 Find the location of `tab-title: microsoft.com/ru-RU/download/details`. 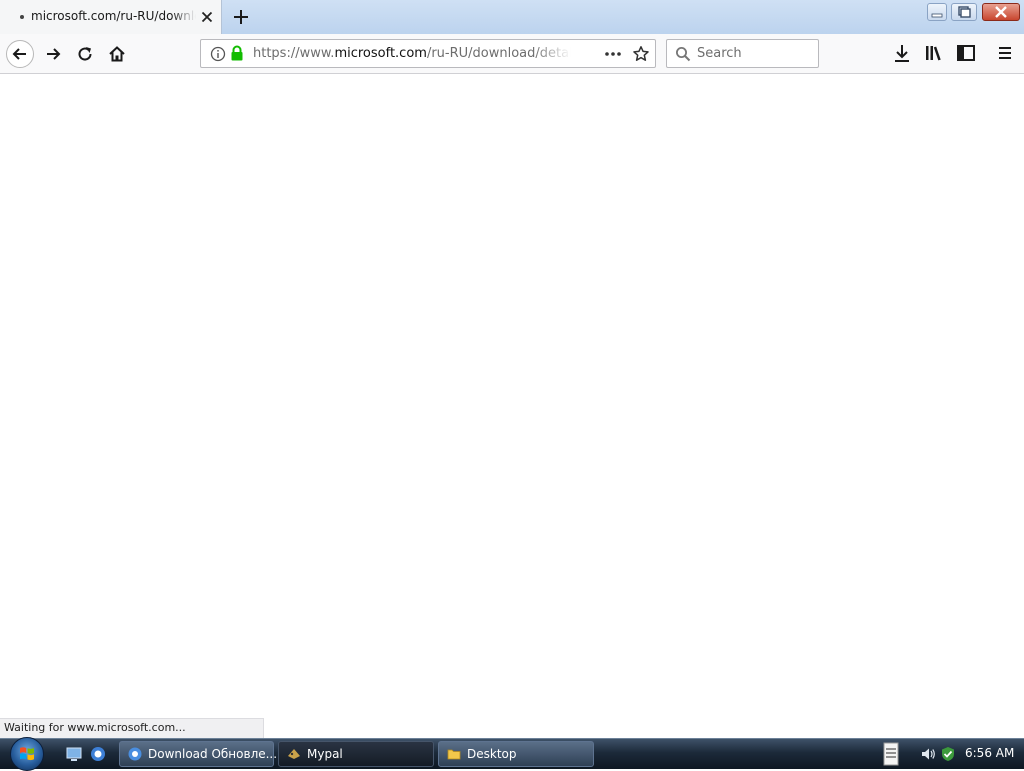

tab-title: microsoft.com/ru-RU/download/details is located at coordinates (113, 16).